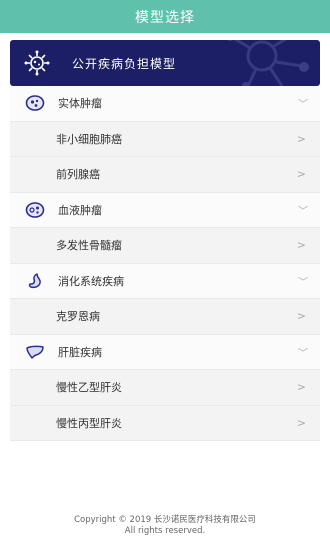  I want to click on model-item-chronic-hepatitis-b: 慢性乙型肝炎 >, so click(165, 388).